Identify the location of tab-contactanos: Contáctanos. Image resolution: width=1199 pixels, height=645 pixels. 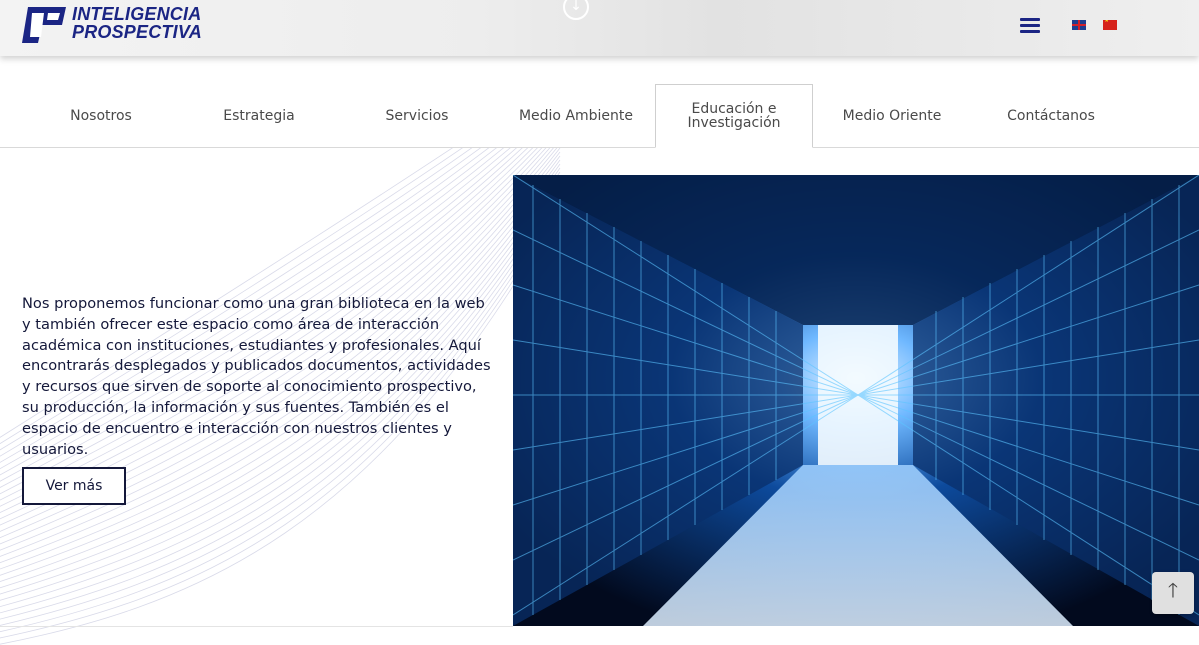
(1051, 116).